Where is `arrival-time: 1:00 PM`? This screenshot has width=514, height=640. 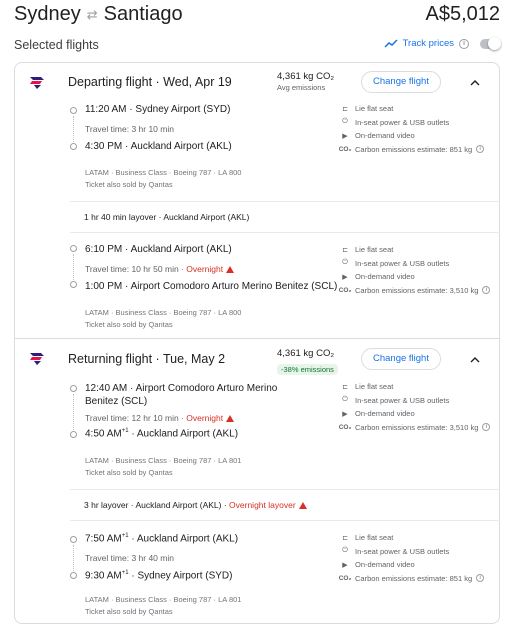
arrival-time: 1:00 PM is located at coordinates (104, 286).